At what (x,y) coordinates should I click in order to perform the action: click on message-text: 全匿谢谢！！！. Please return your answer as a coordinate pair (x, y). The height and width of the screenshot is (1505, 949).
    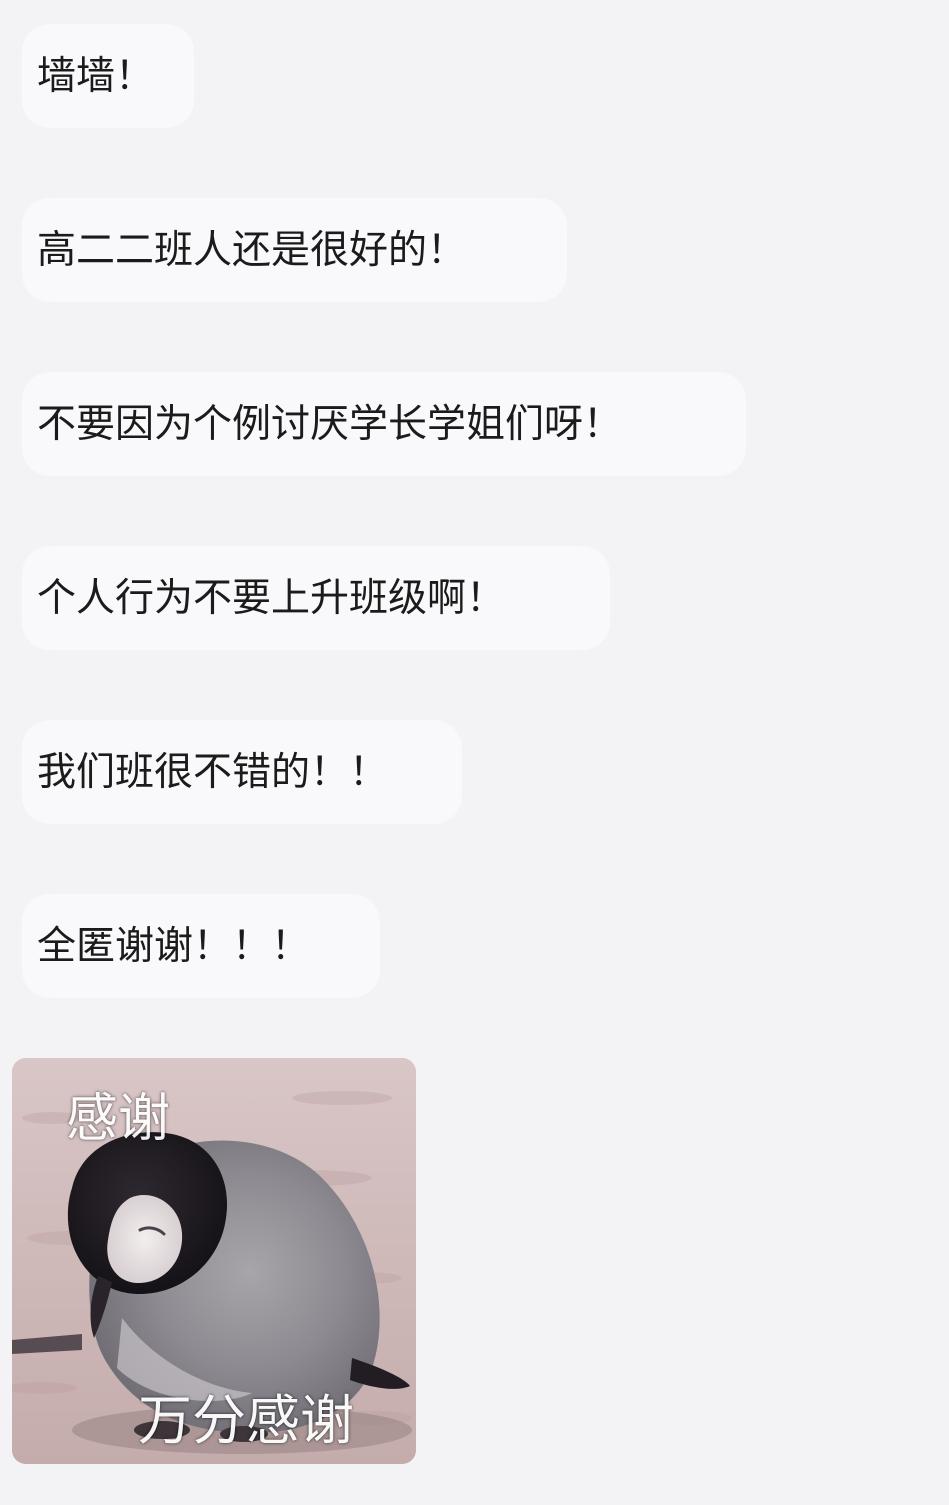
    Looking at the image, I should click on (174, 946).